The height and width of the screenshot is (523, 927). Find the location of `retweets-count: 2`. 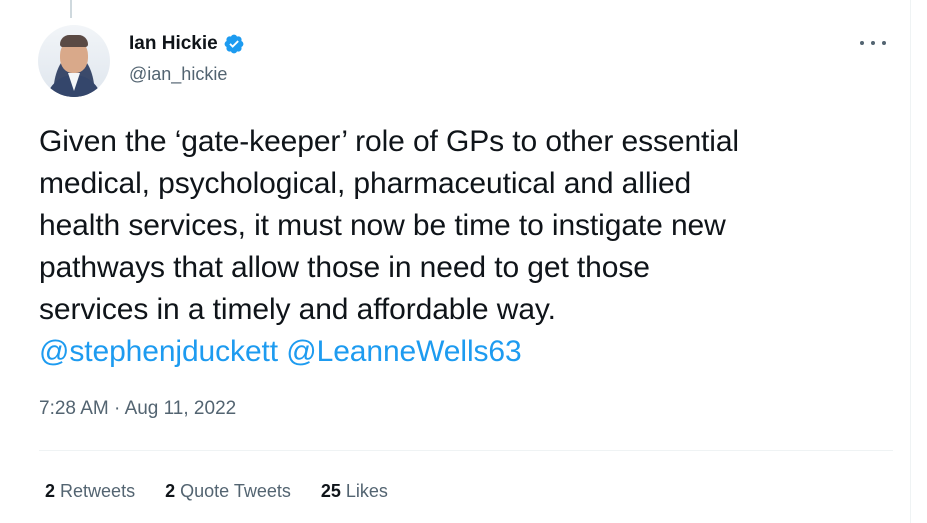

retweets-count: 2 is located at coordinates (50, 491).